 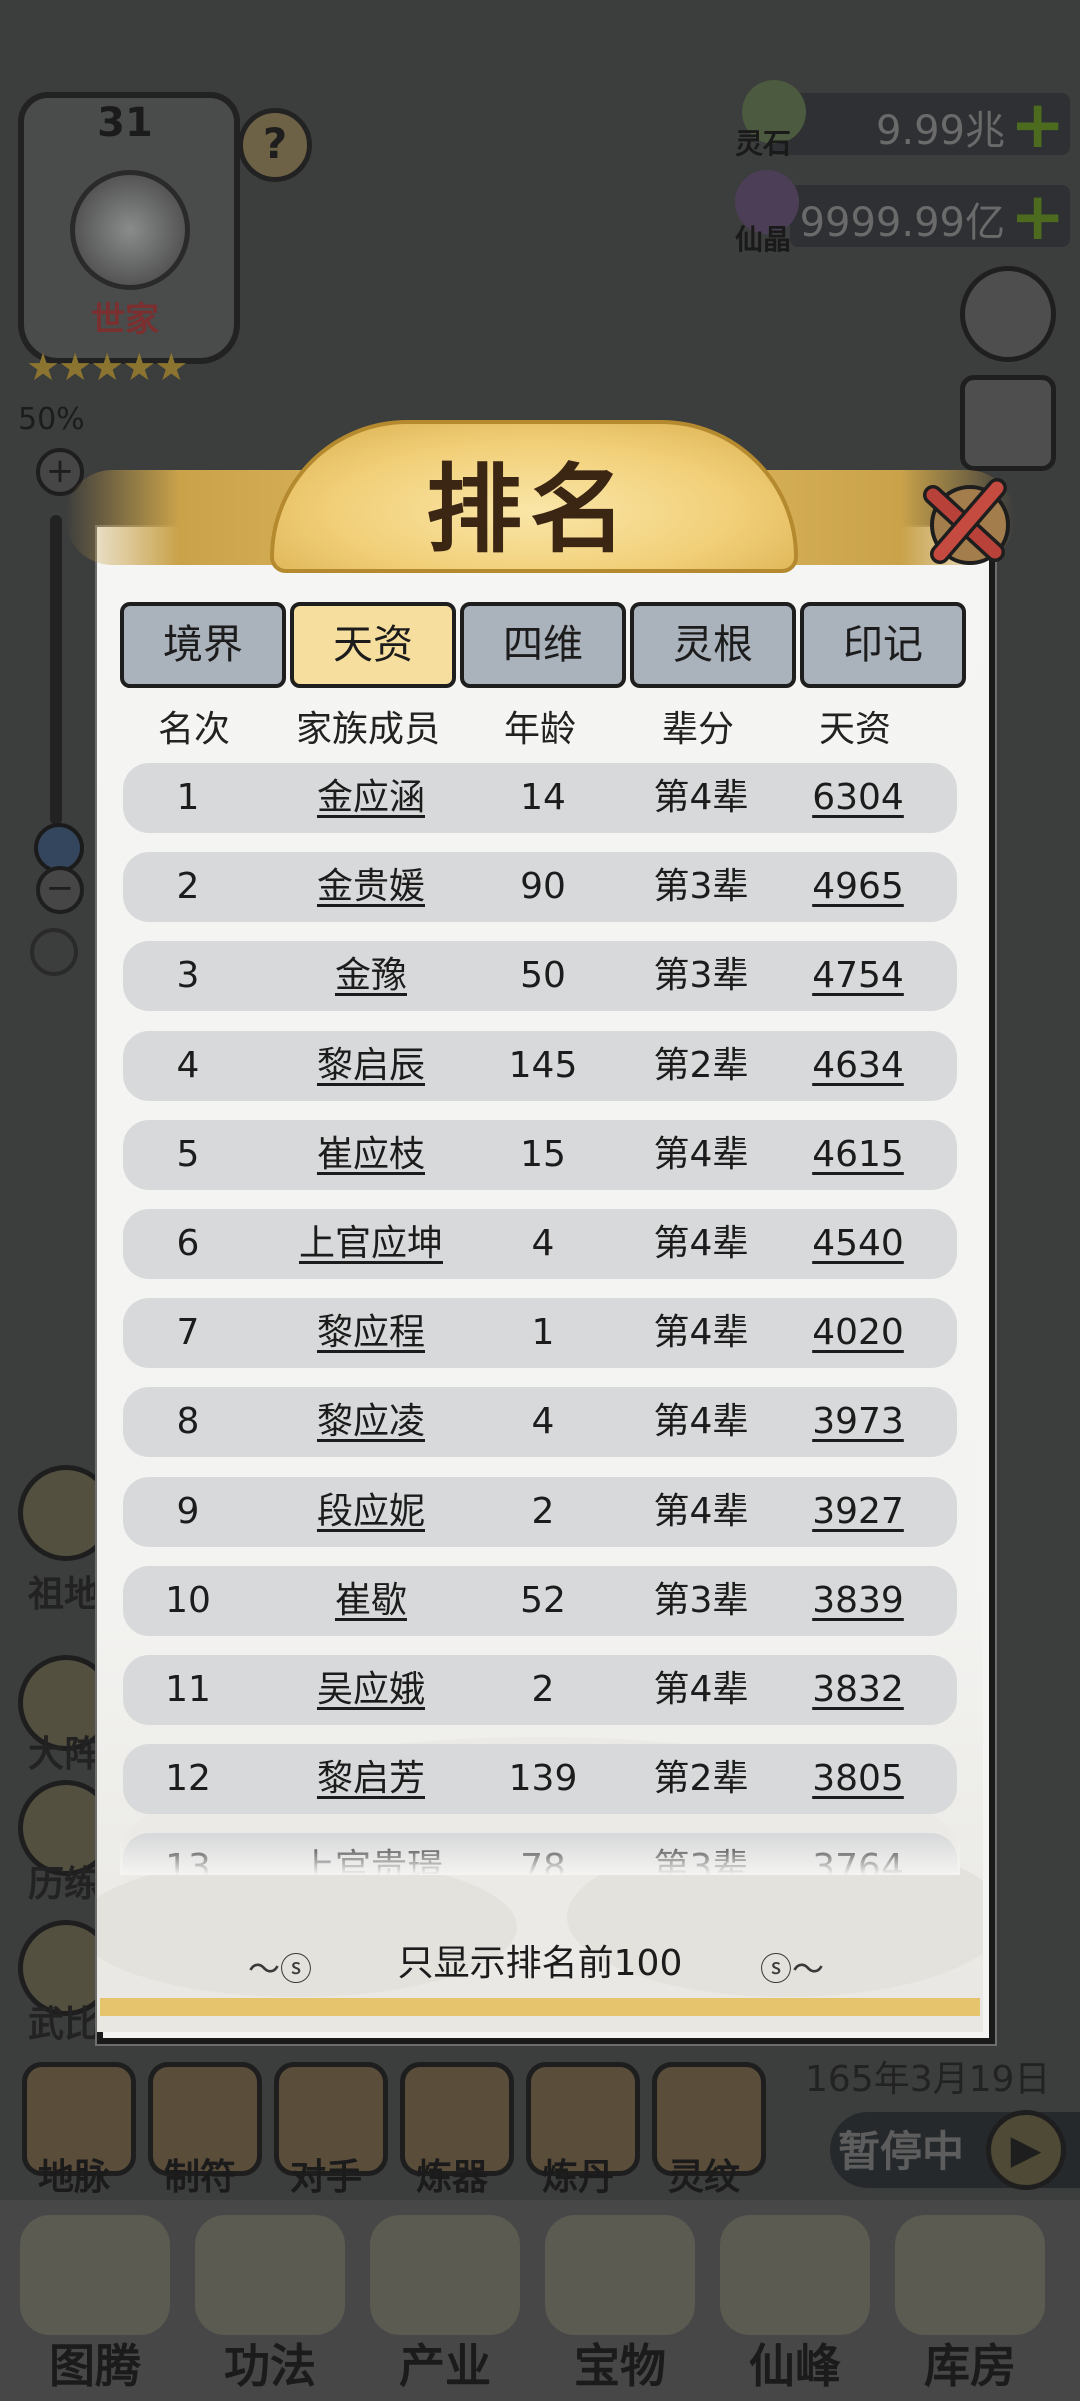 What do you see at coordinates (188, 1065) in the screenshot?
I see `row-rank: 4` at bounding box center [188, 1065].